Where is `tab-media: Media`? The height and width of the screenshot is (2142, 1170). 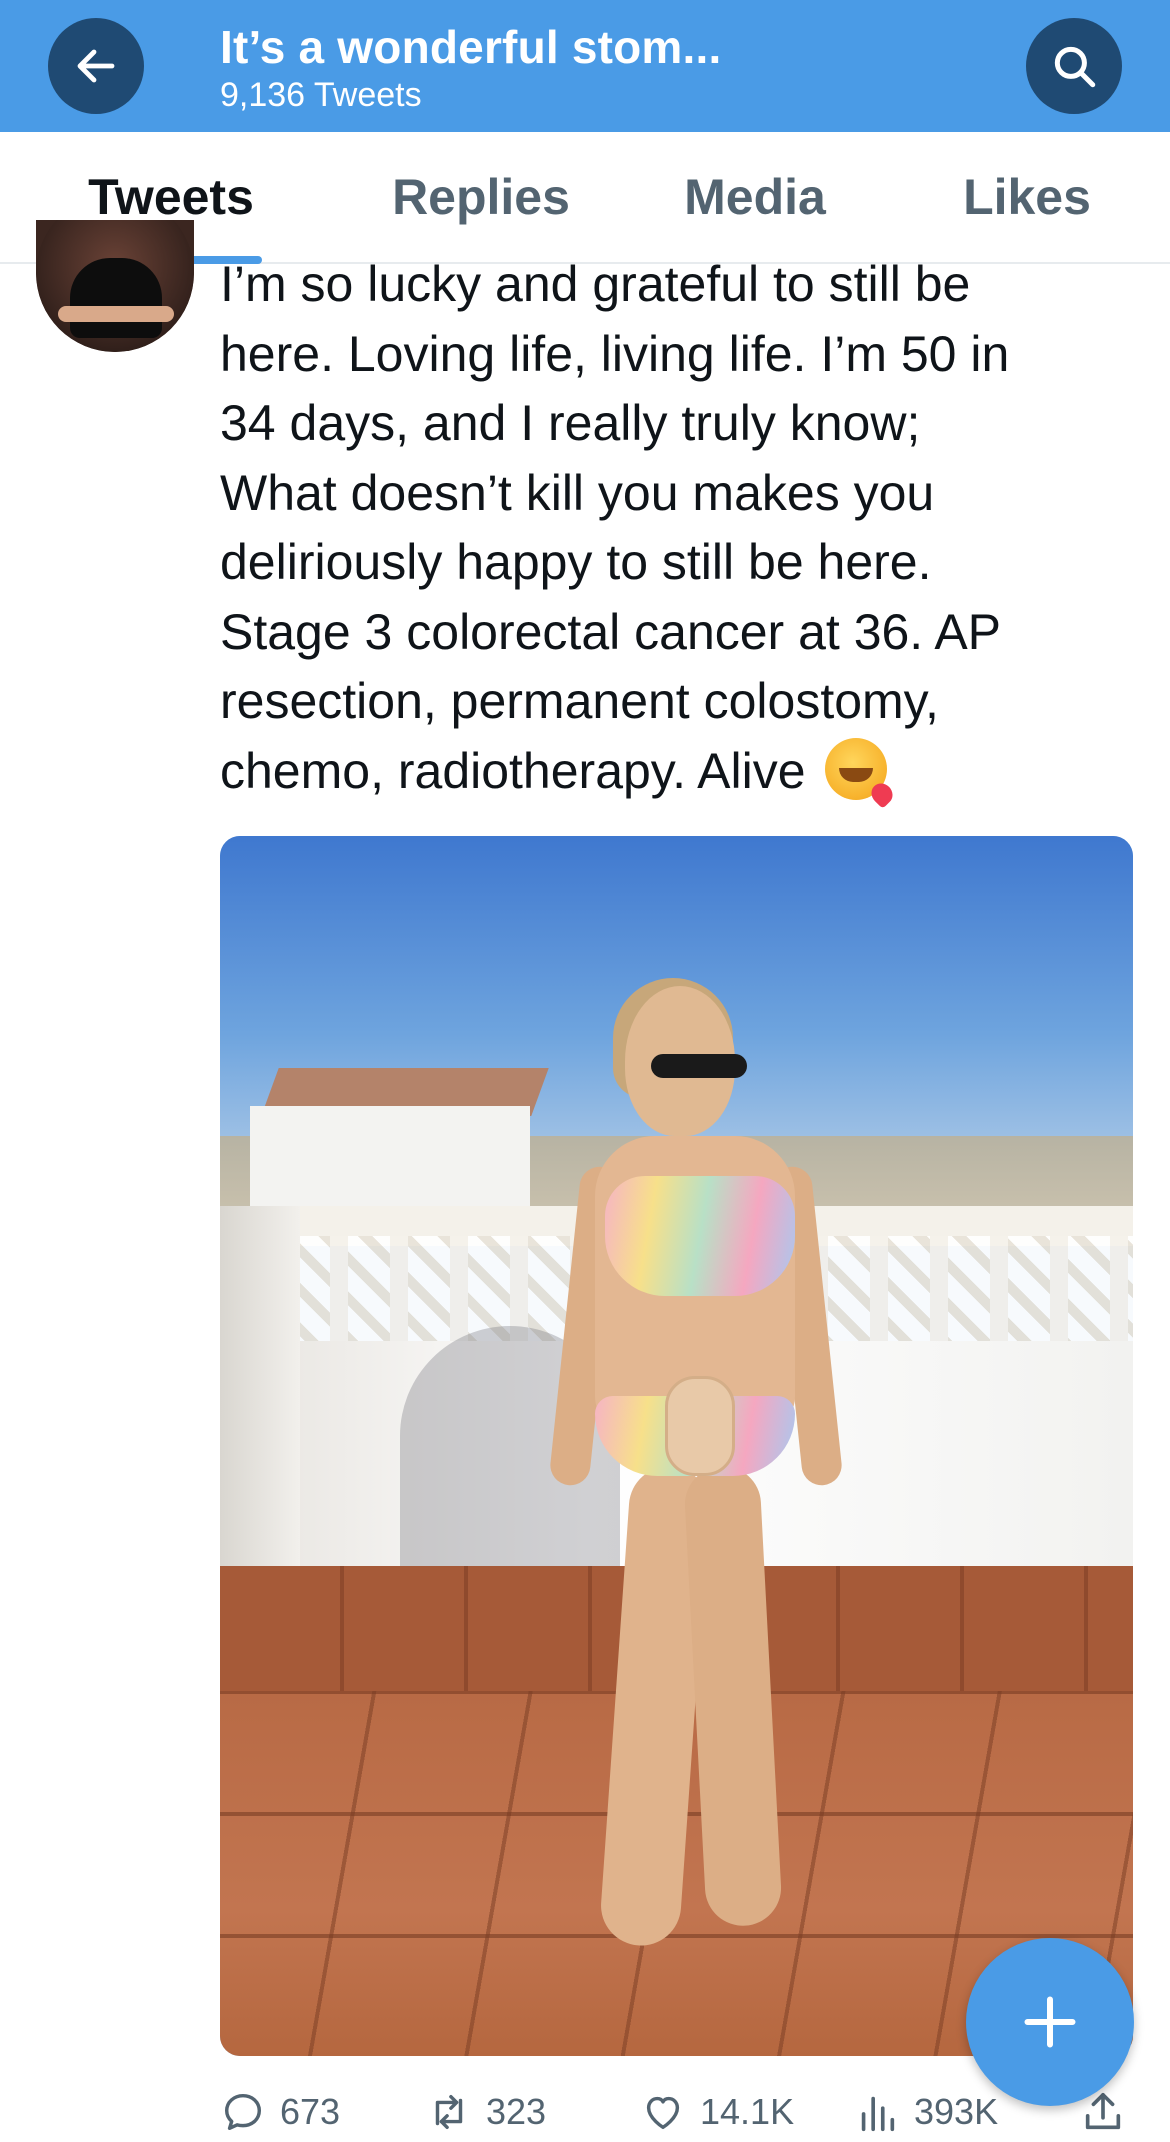 tab-media: Media is located at coordinates (755, 197).